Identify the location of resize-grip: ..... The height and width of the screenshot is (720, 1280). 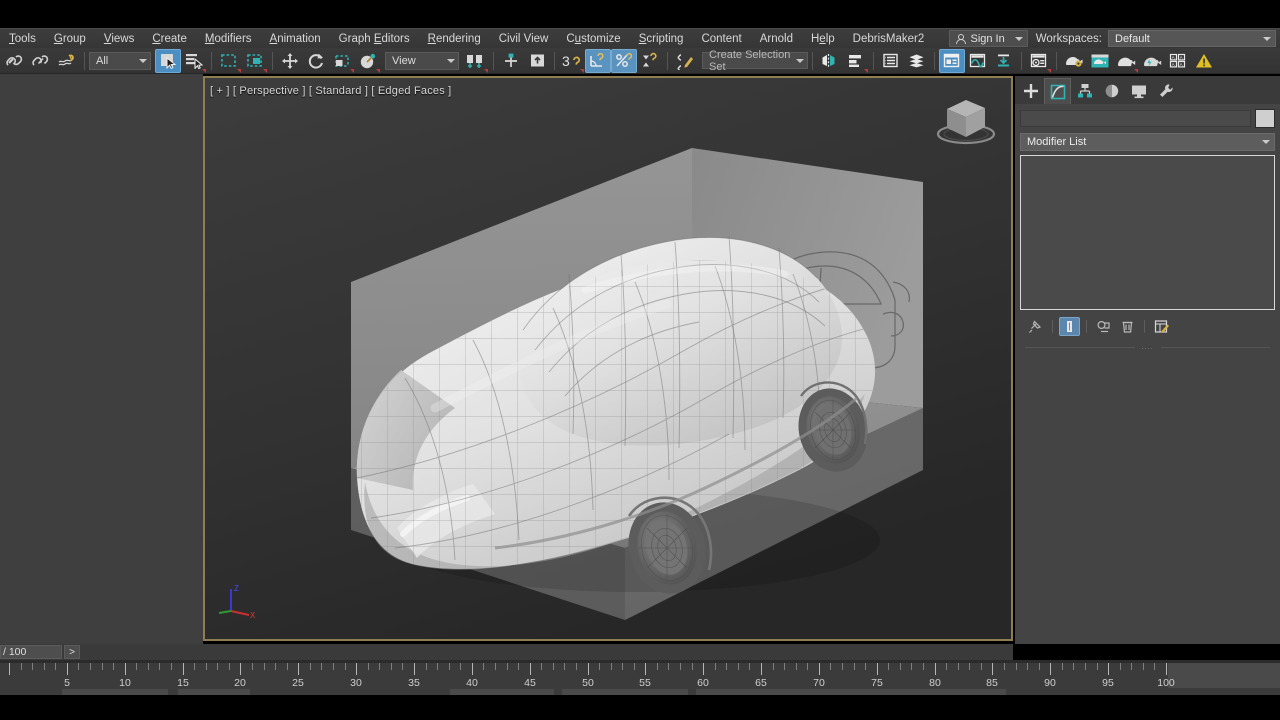
(1147, 347).